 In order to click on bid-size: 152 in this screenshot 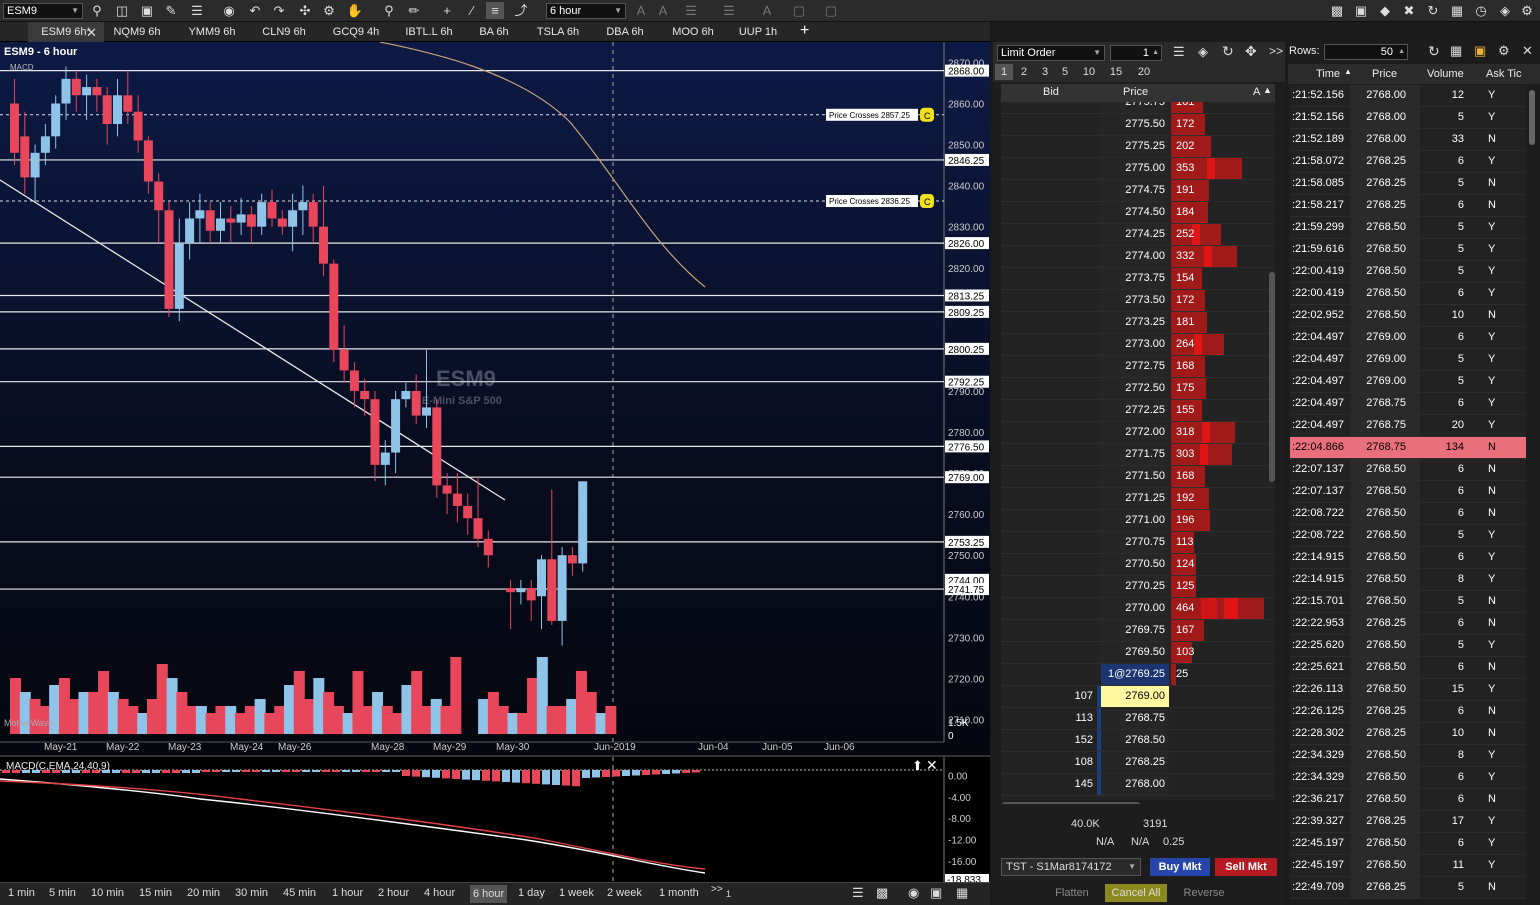, I will do `click(1050, 740)`.